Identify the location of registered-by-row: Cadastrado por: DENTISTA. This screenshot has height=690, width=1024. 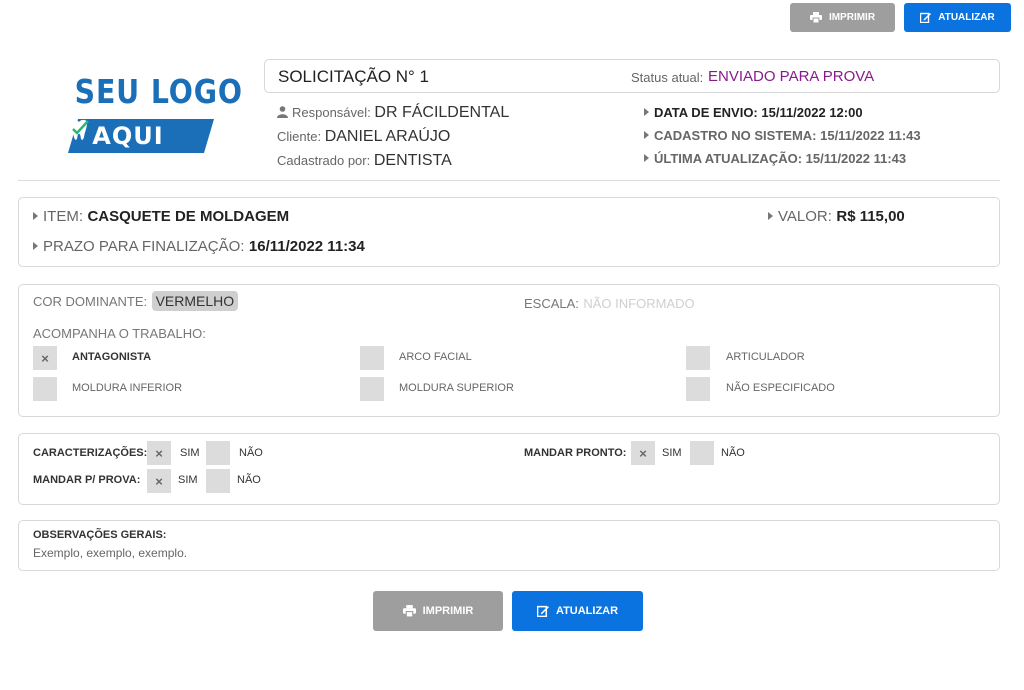
(364, 161).